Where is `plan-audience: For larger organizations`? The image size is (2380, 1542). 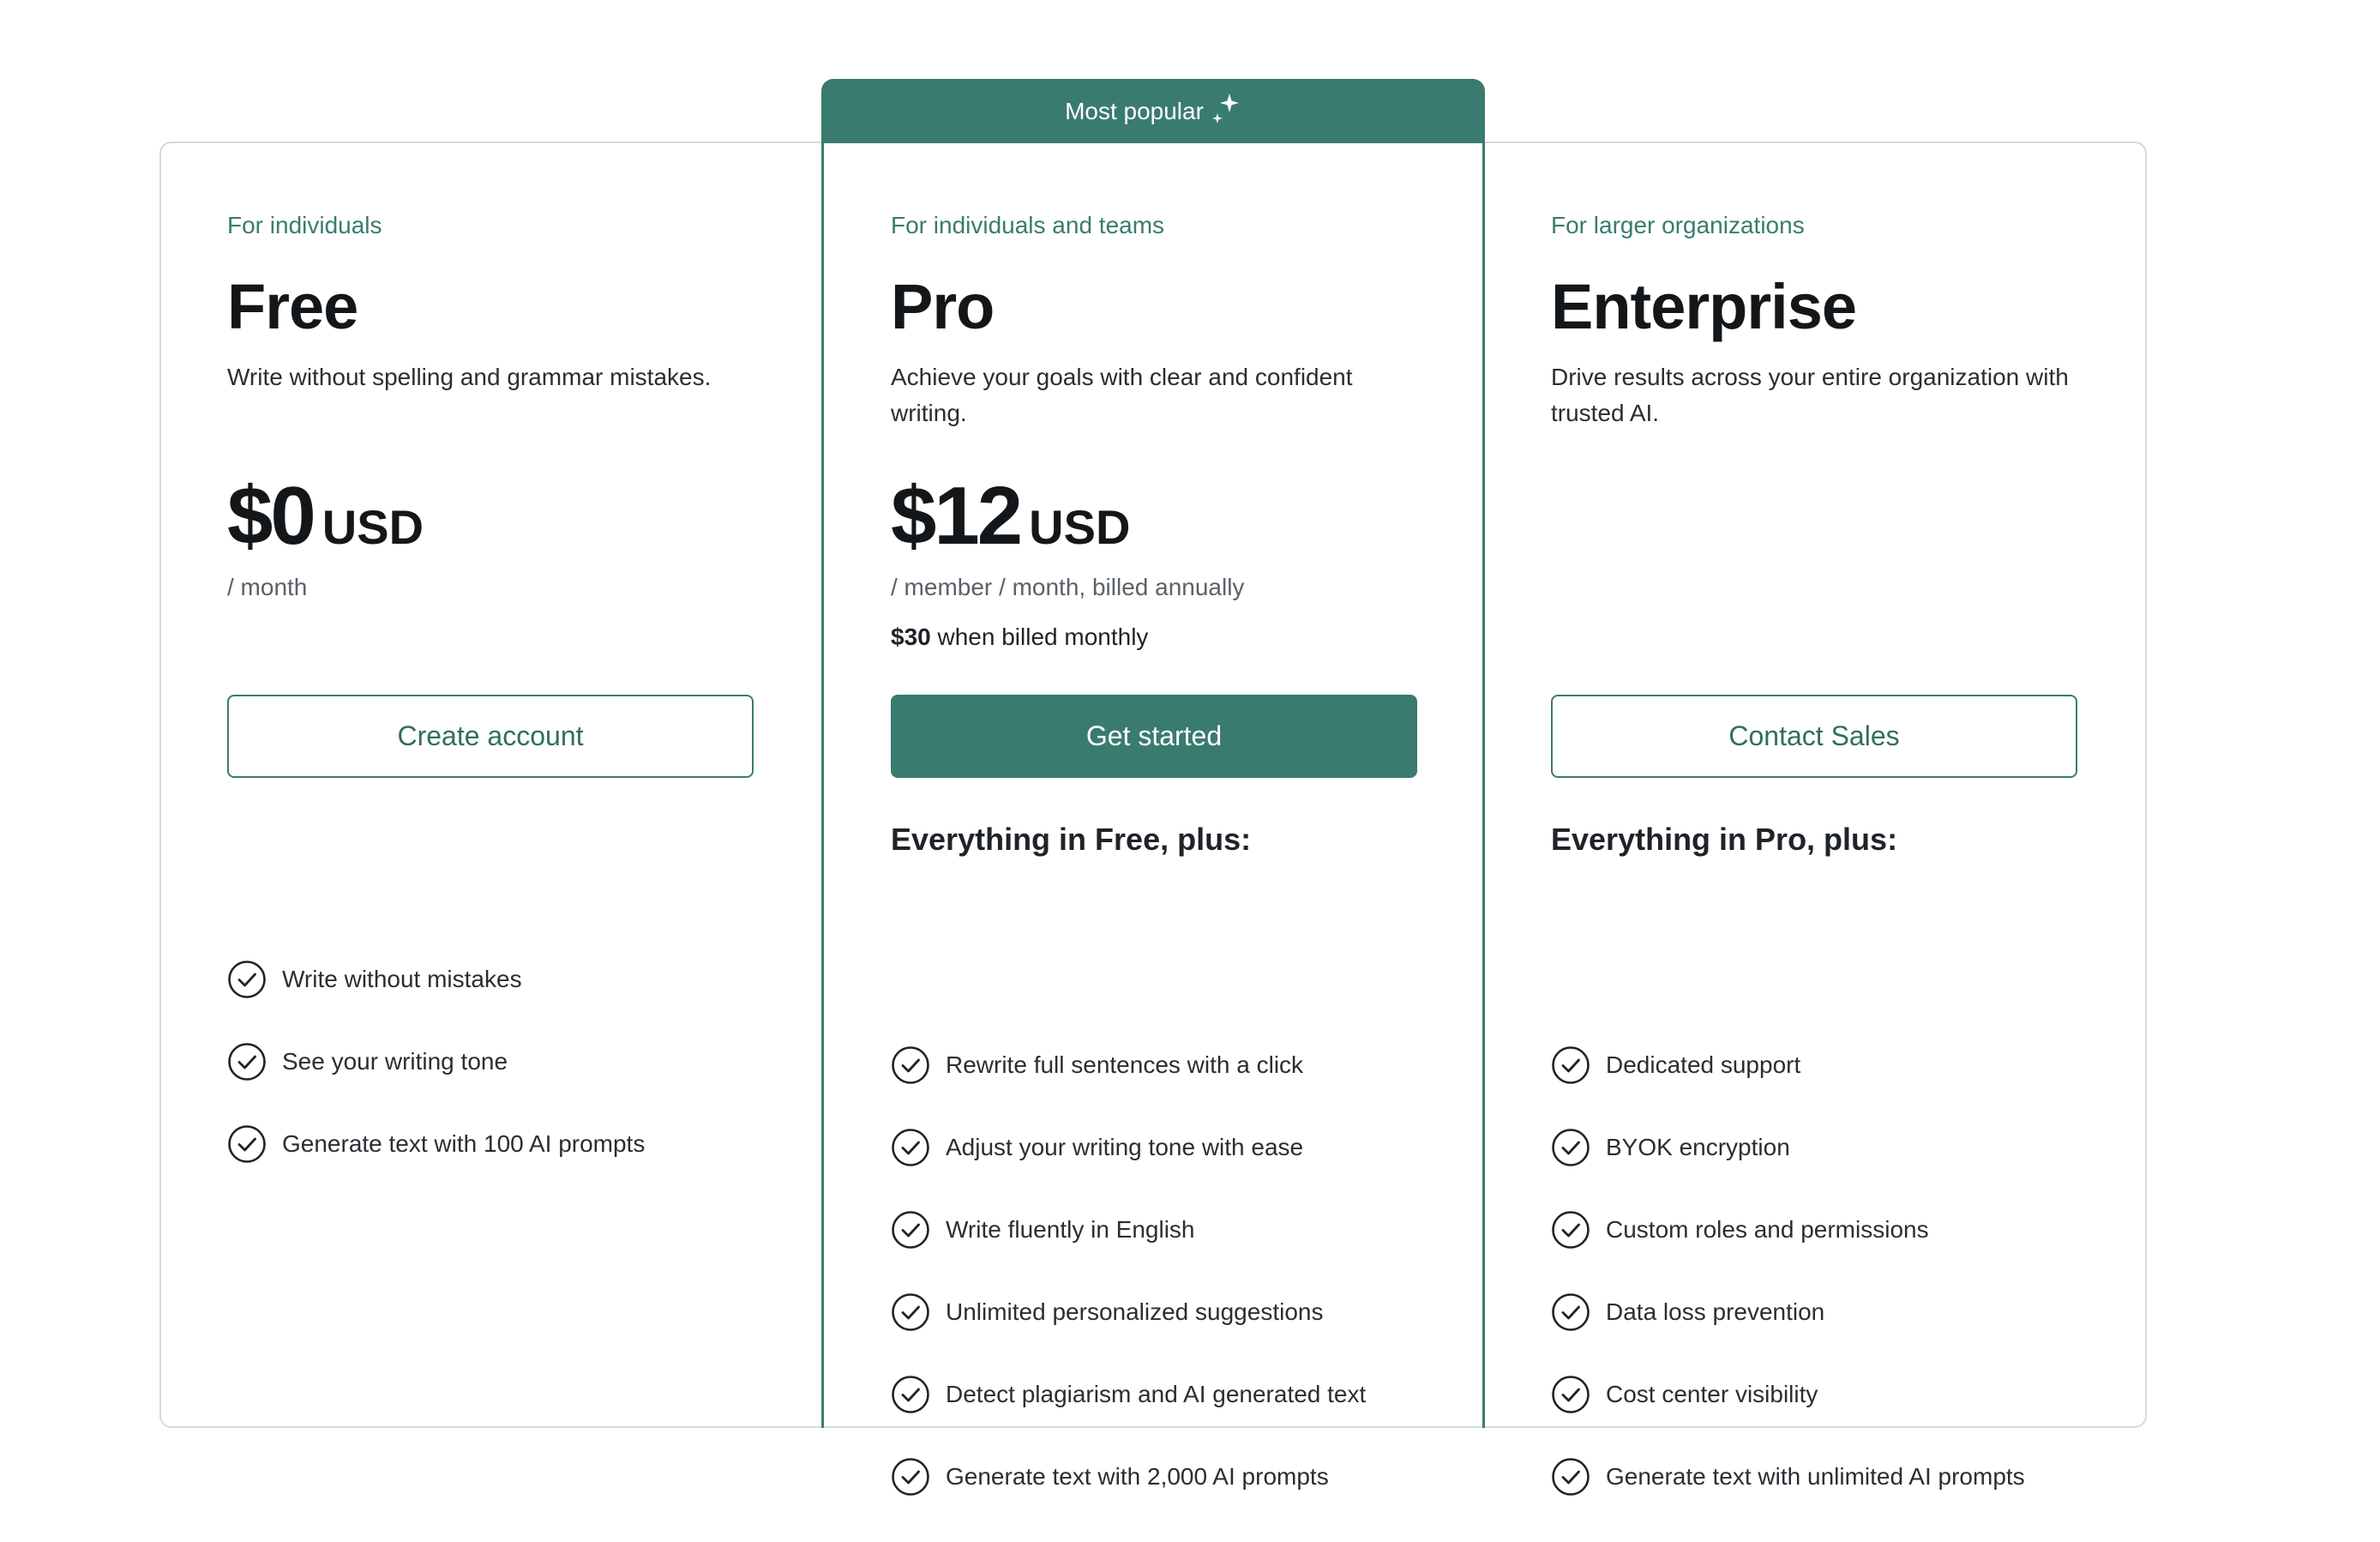
plan-audience: For larger organizations is located at coordinates (1678, 225).